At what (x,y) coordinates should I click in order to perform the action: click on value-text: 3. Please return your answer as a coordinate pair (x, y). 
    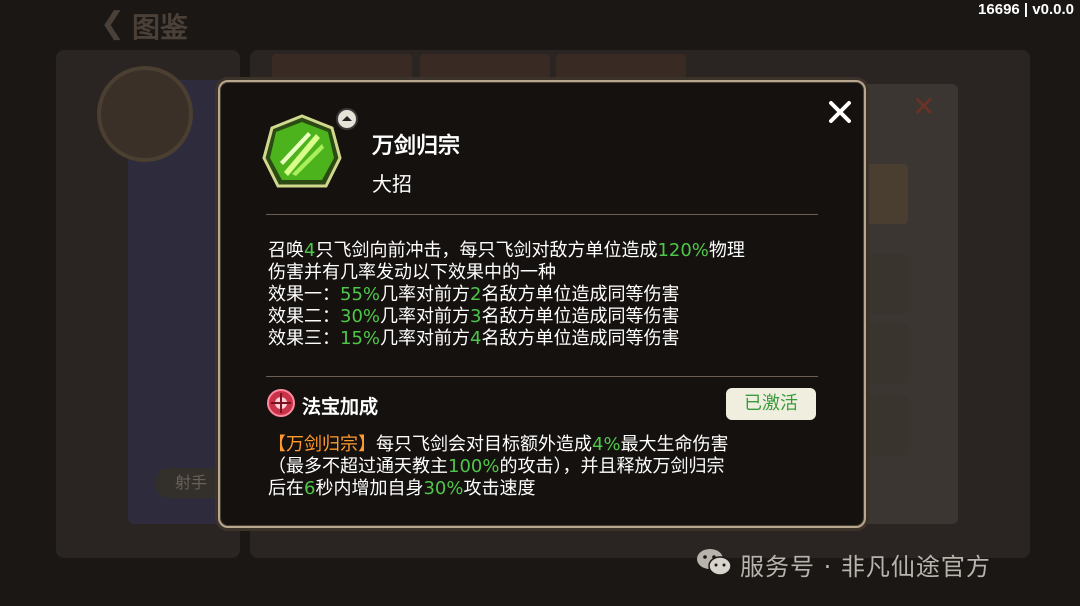
    Looking at the image, I should click on (476, 316).